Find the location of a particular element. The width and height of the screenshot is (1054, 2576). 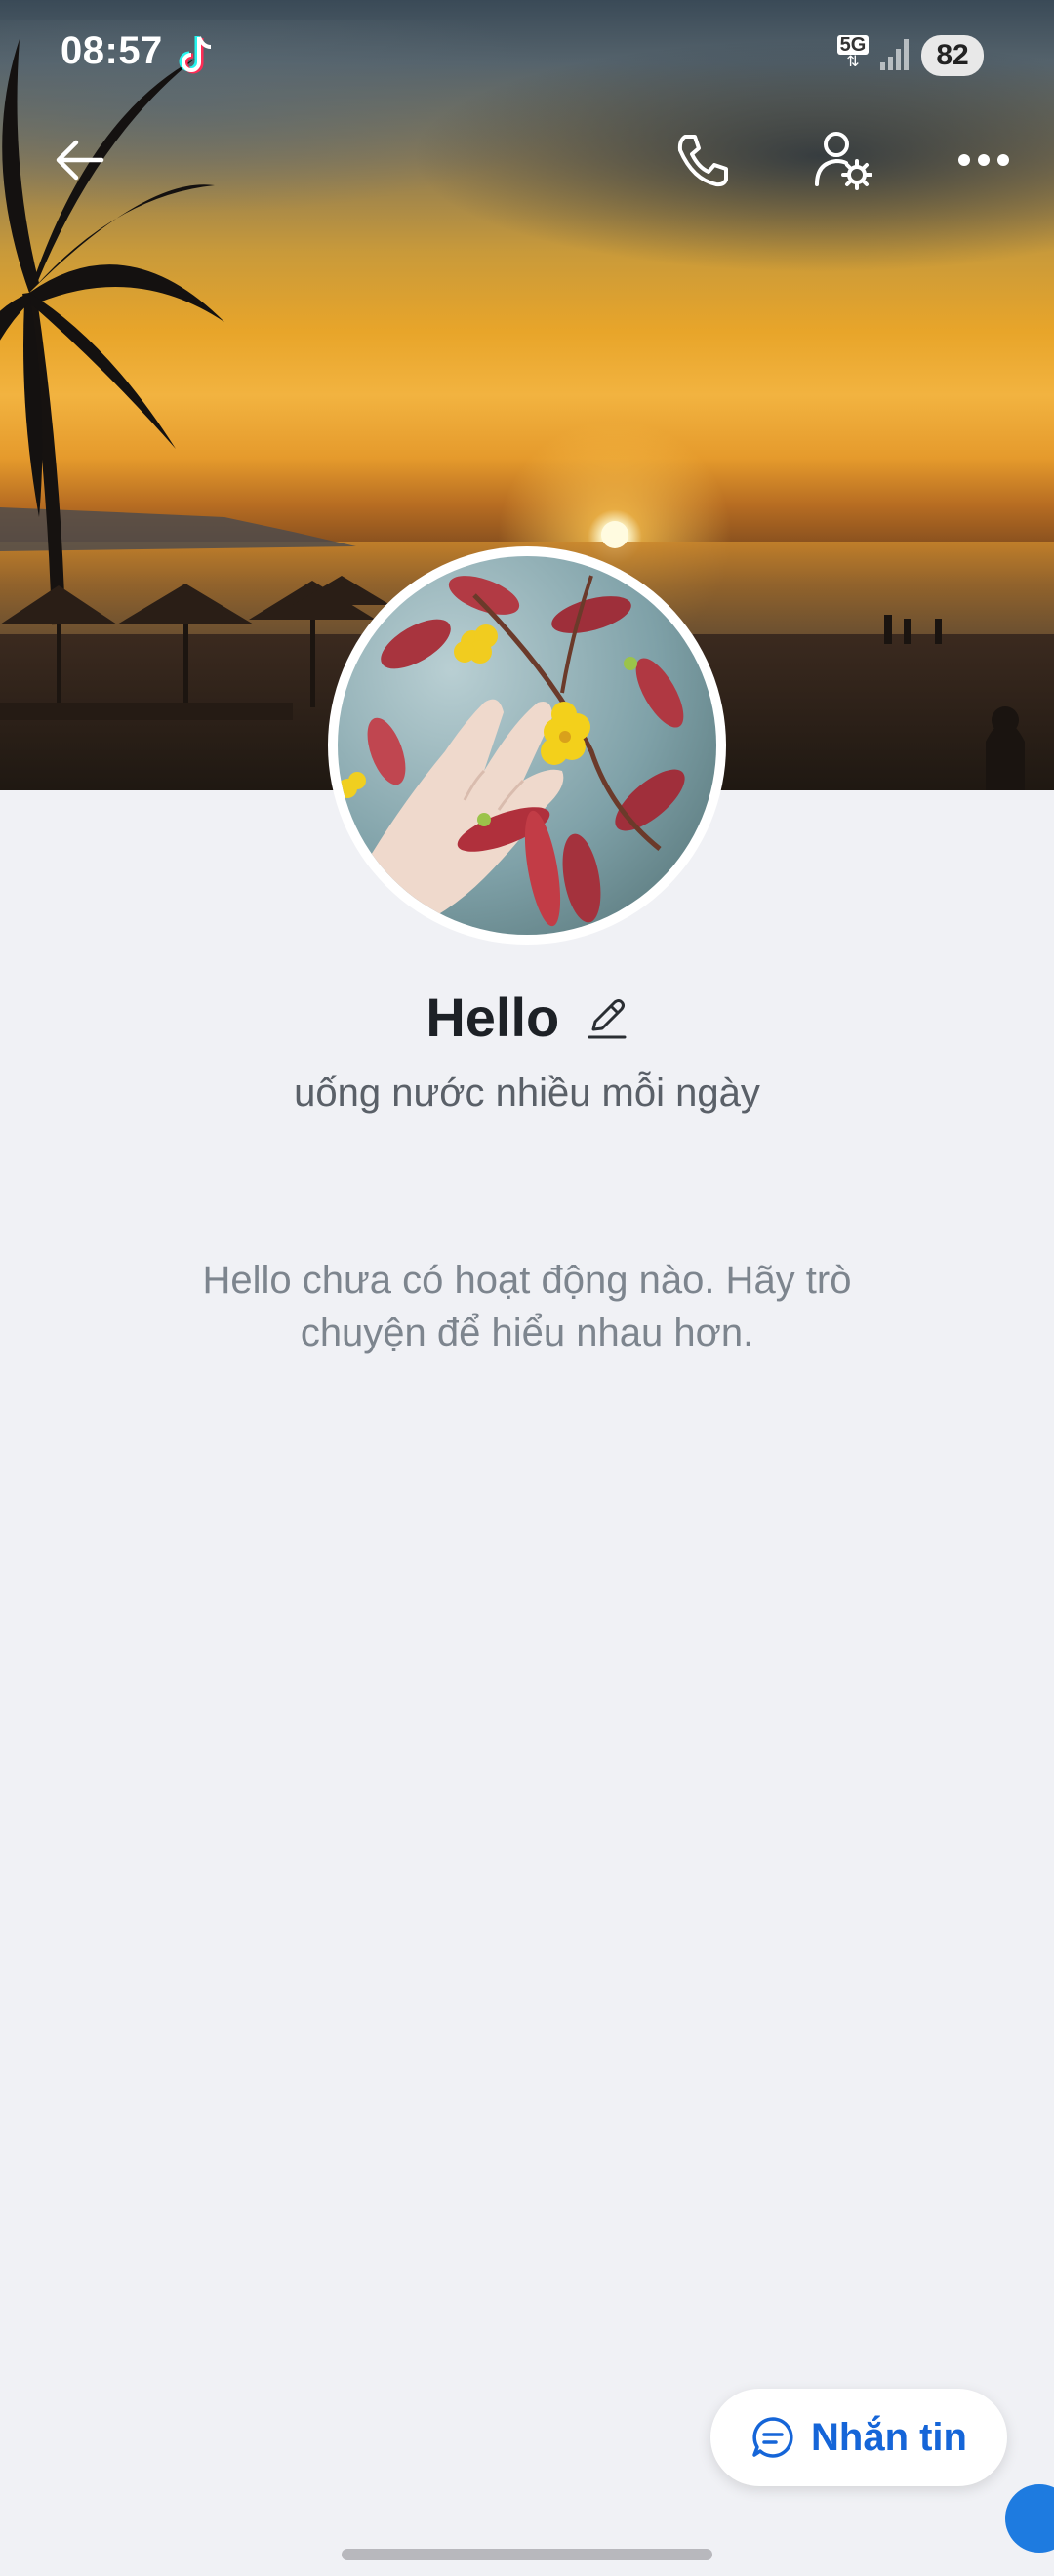

back-arrow-icon is located at coordinates (80, 160).